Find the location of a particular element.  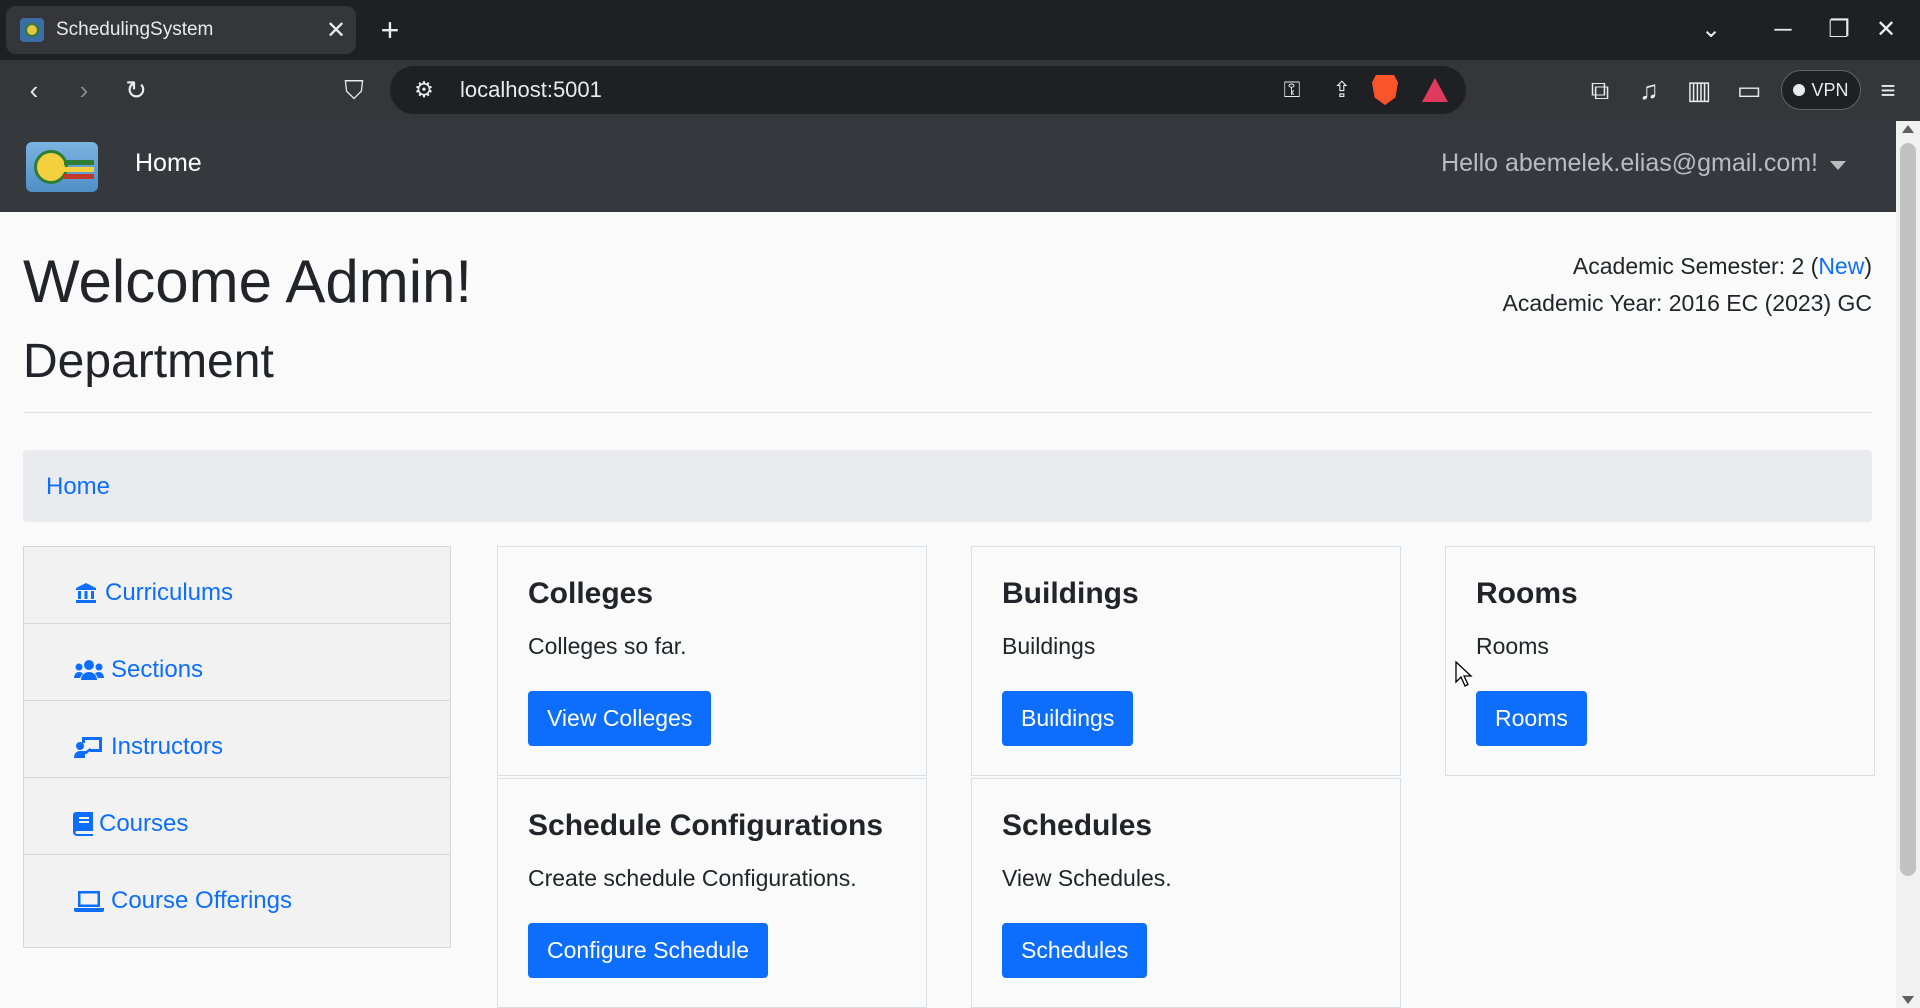

sidebar-item-label: Sections is located at coordinates (157, 669).